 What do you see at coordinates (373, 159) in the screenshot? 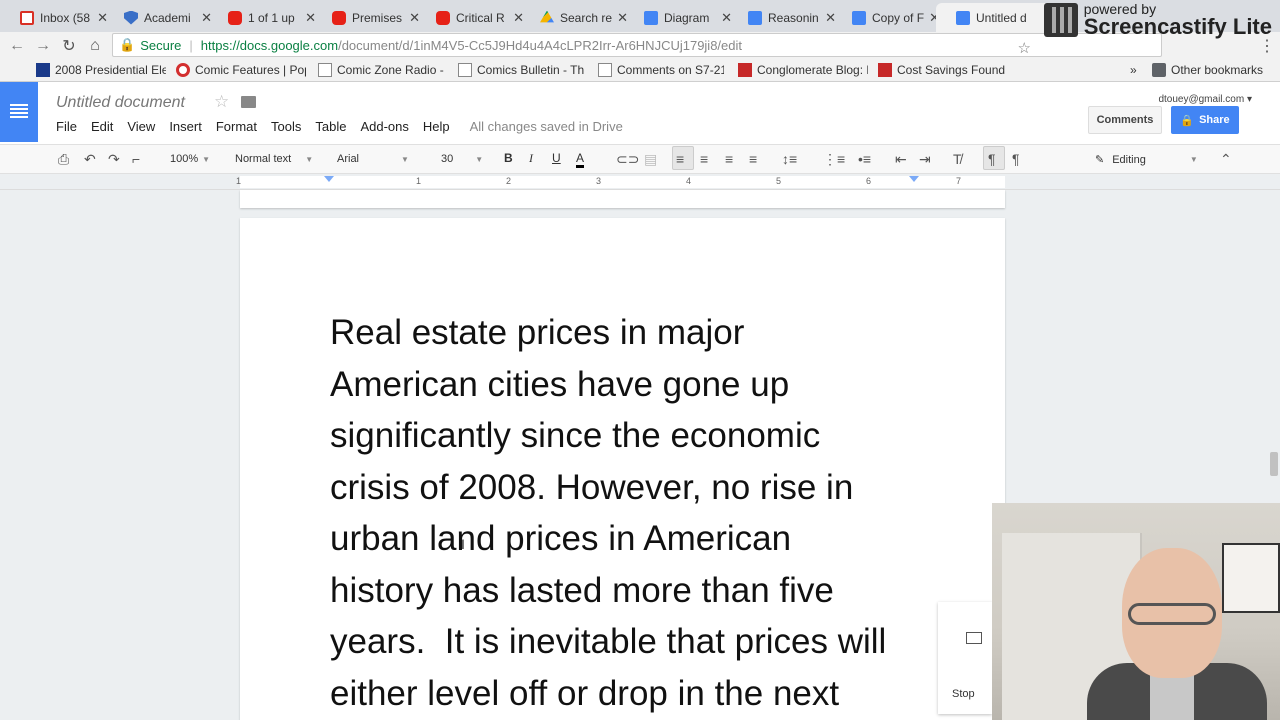
I see `font-select: Arial ▼` at bounding box center [373, 159].